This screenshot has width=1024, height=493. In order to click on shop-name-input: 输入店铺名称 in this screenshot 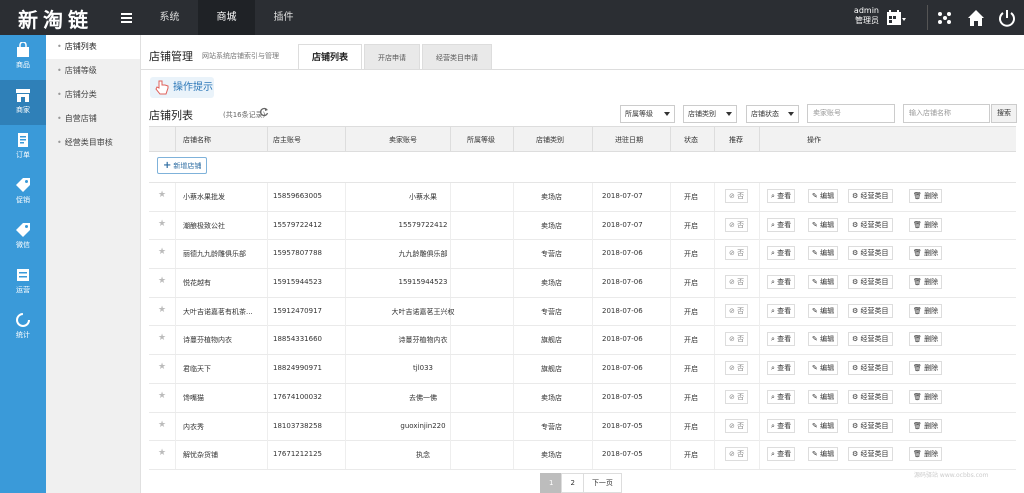, I will do `click(946, 113)`.